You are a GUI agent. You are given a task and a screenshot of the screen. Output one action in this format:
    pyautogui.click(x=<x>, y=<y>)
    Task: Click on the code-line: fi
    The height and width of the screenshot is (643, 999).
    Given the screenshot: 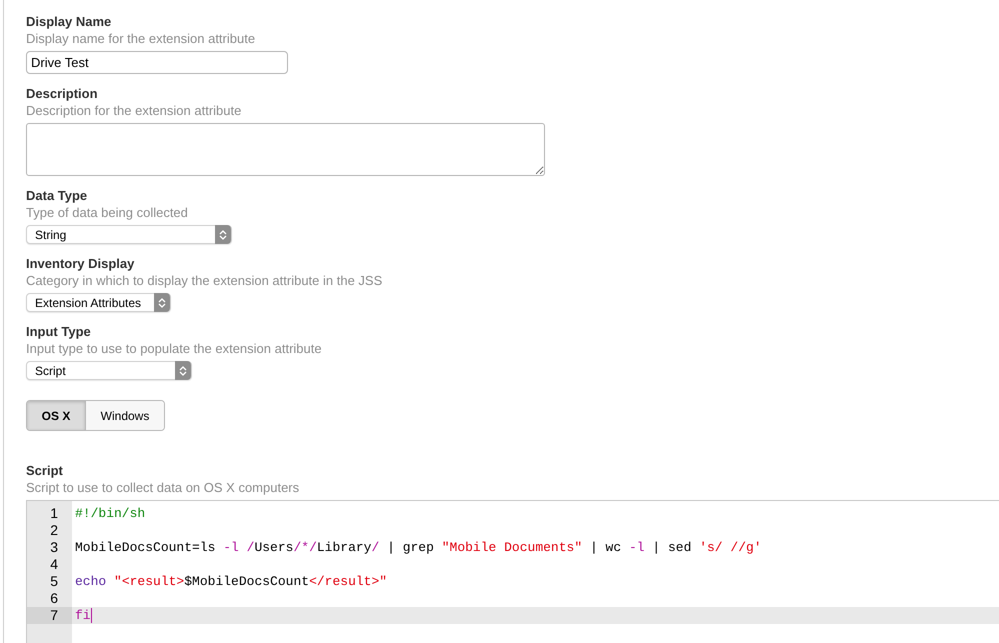 What is the action you would take?
    pyautogui.click(x=83, y=615)
    